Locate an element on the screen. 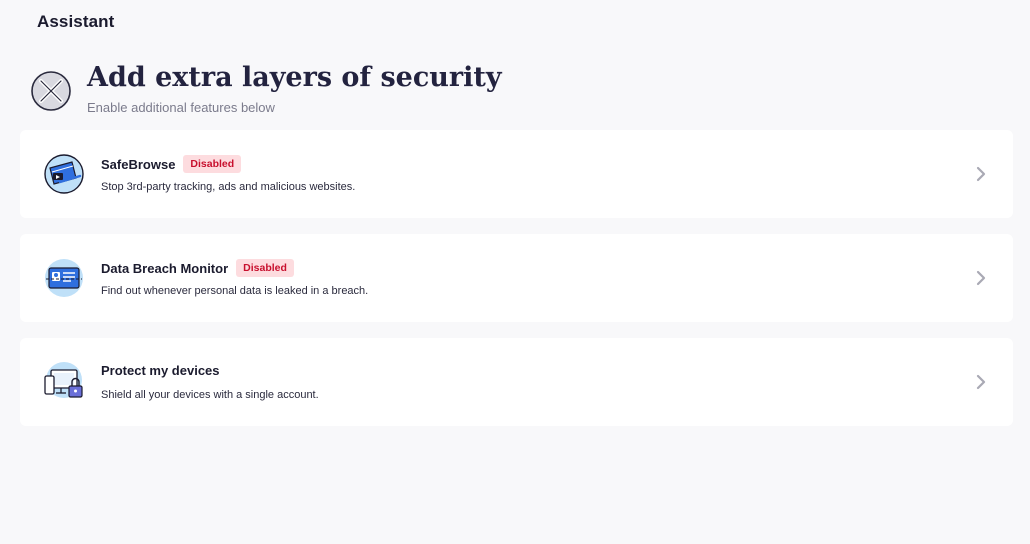  safebrowse-title-row: SafeBrowse Disabled is located at coordinates (171, 164).